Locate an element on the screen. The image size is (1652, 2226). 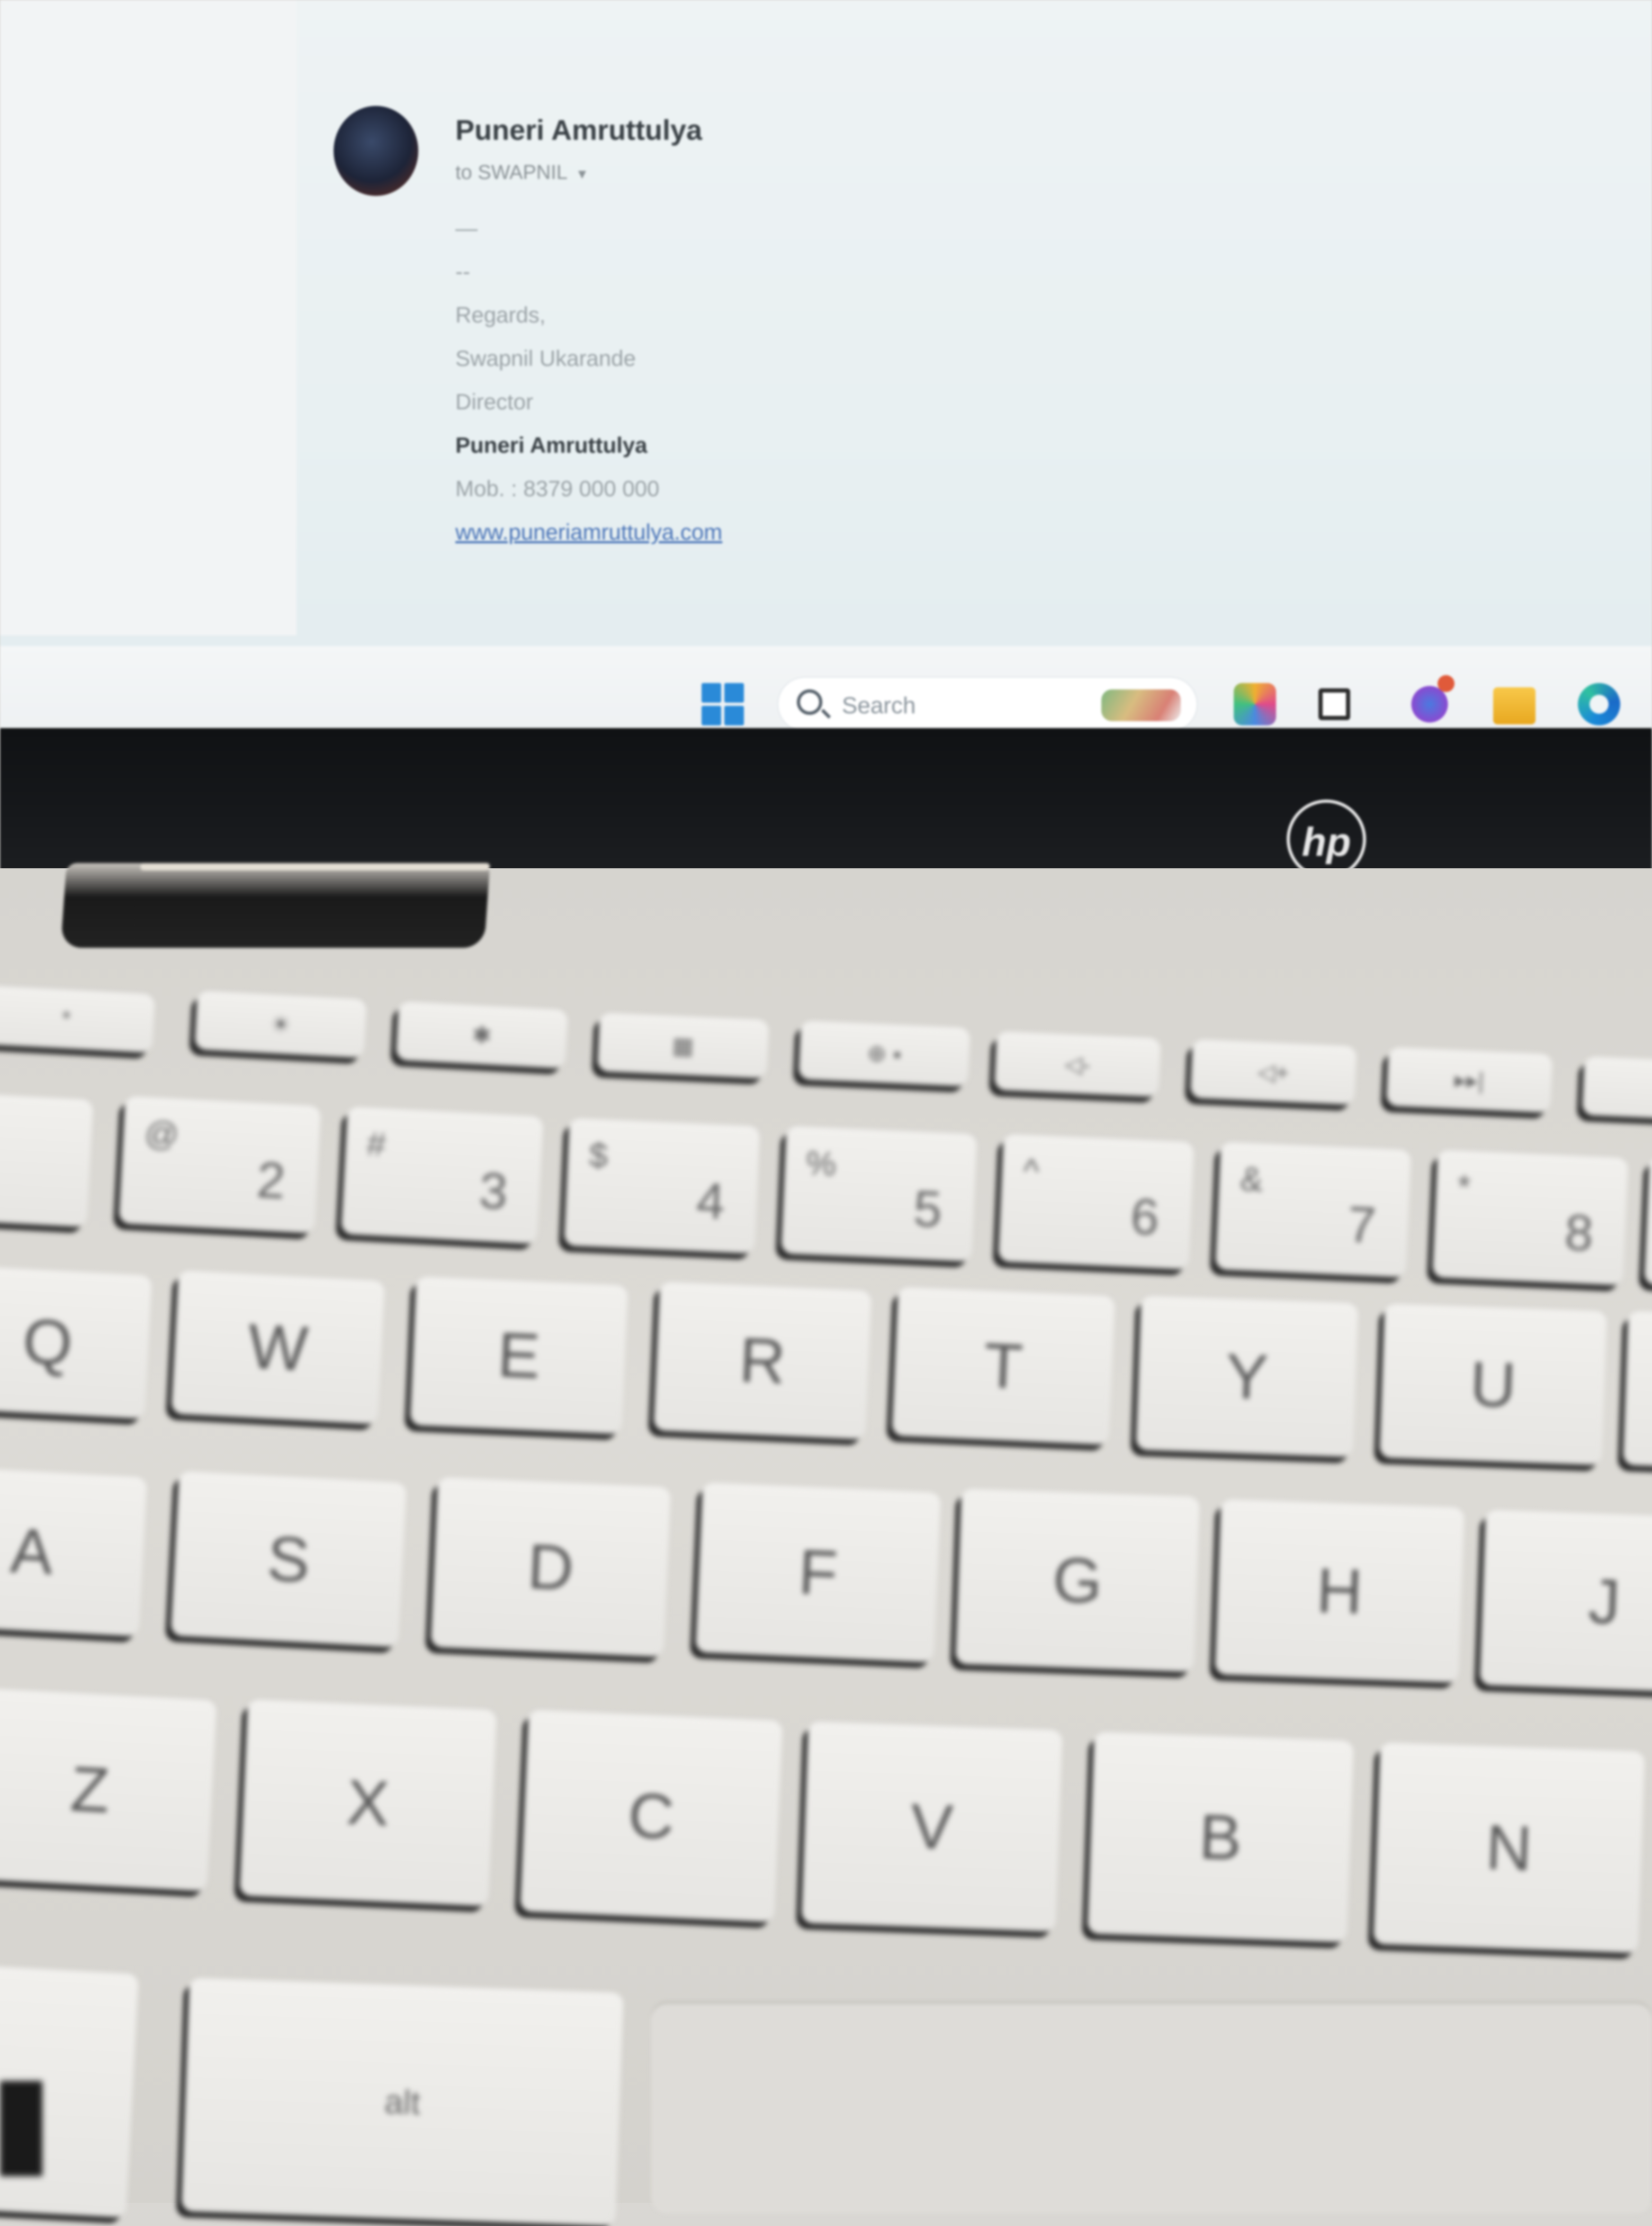
windows-key-icon is located at coordinates (21, 2128).